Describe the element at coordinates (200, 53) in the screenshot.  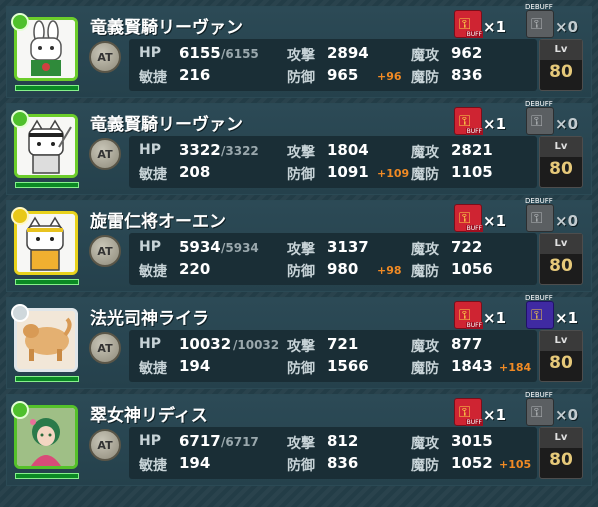
I see `hp-value: 6155` at that location.